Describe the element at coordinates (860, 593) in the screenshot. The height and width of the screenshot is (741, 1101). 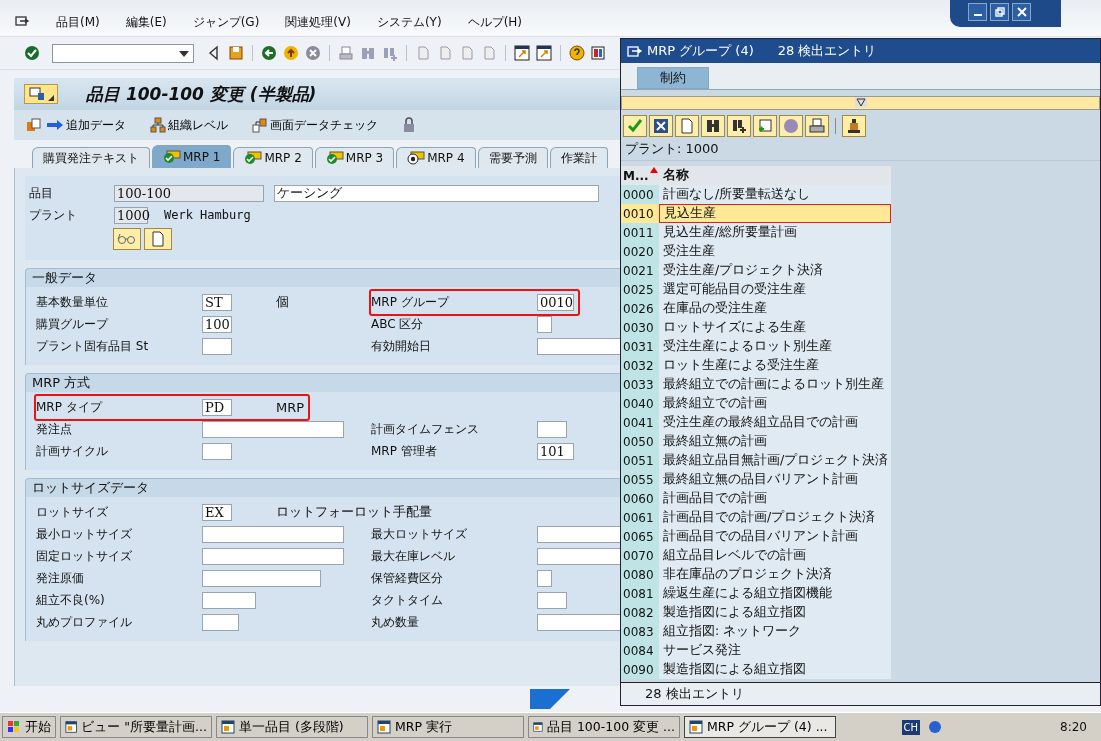
I see `list-row: 0081 繰返生産による組立指図機能` at that location.